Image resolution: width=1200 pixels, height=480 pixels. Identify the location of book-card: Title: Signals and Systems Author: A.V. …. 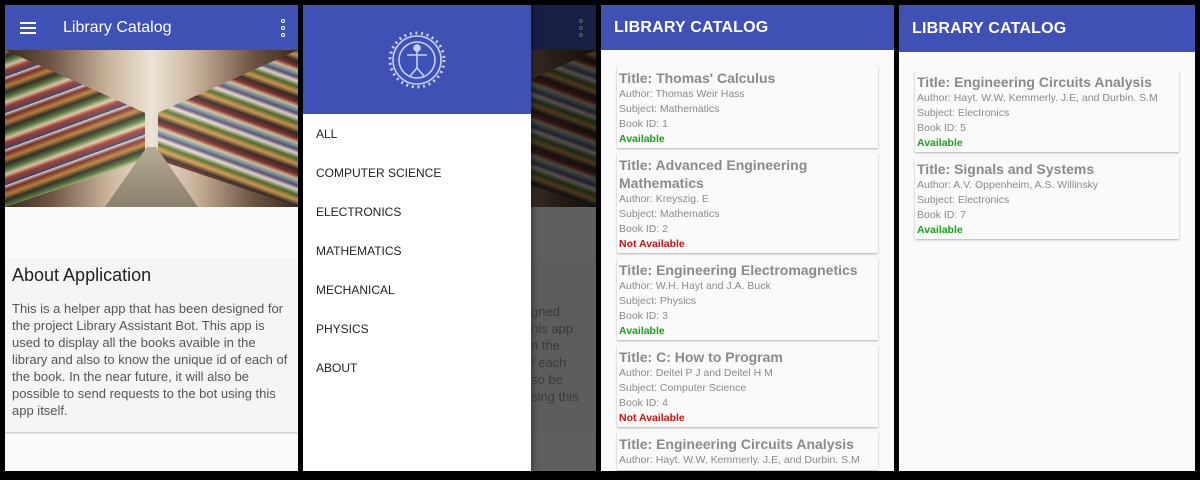
(1047, 198).